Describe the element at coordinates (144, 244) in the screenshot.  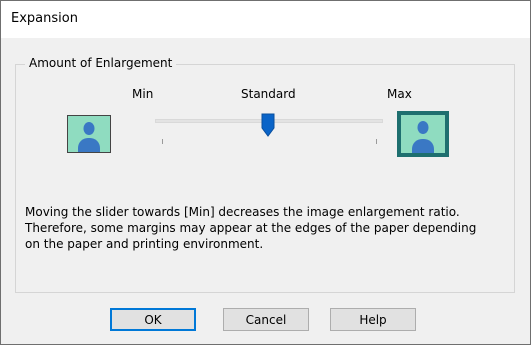
I see `description-line-3: on the paper and printing environment.` at that location.